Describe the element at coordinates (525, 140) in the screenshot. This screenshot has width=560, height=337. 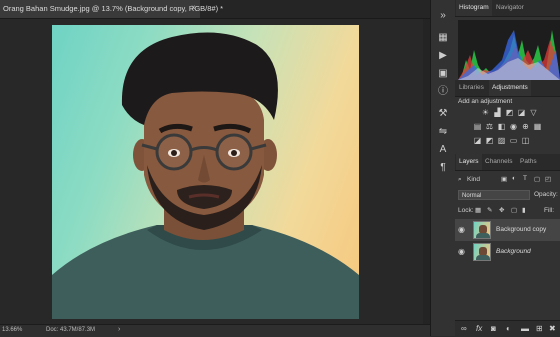
I see `selective-color-icon: ◫` at that location.